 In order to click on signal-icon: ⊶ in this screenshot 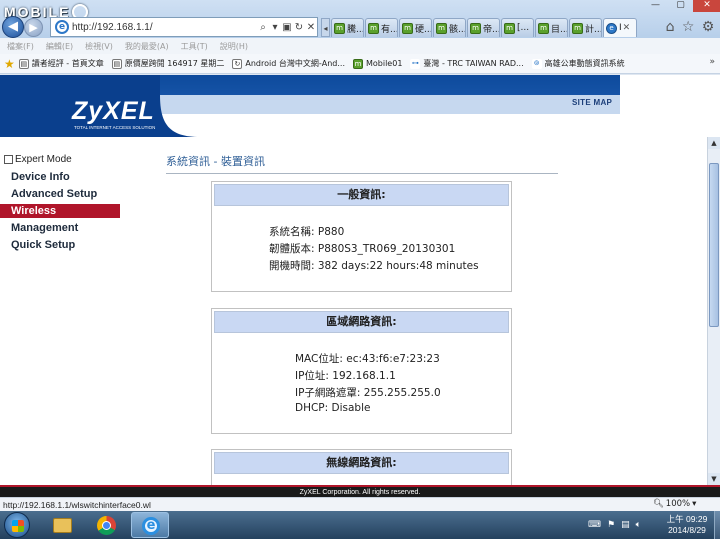, I will do `click(415, 63)`.